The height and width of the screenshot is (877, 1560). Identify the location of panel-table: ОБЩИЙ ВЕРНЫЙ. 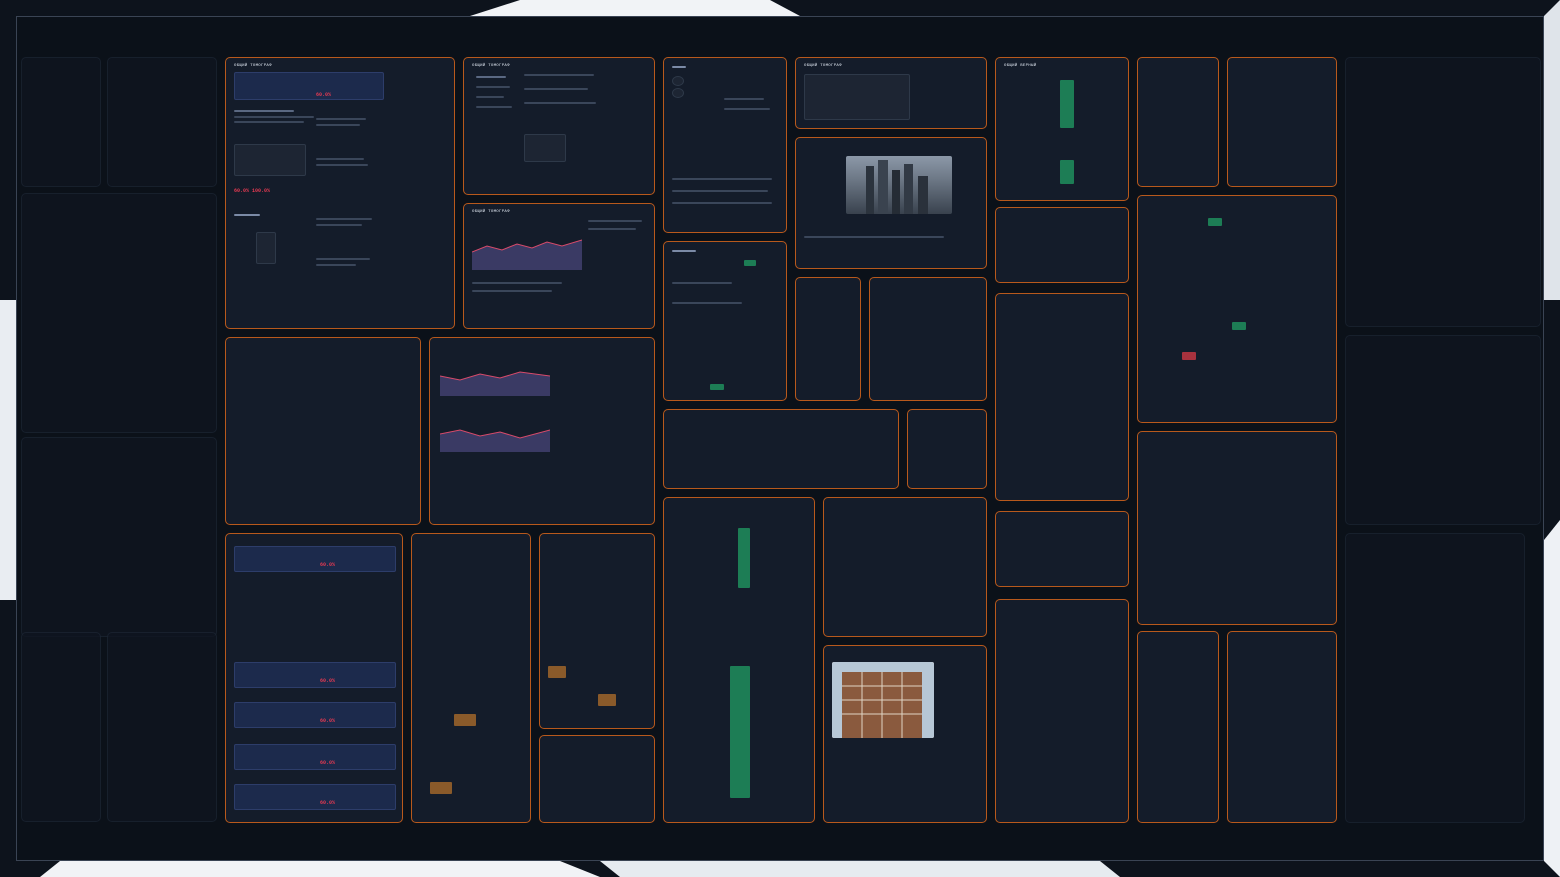
(1062, 129).